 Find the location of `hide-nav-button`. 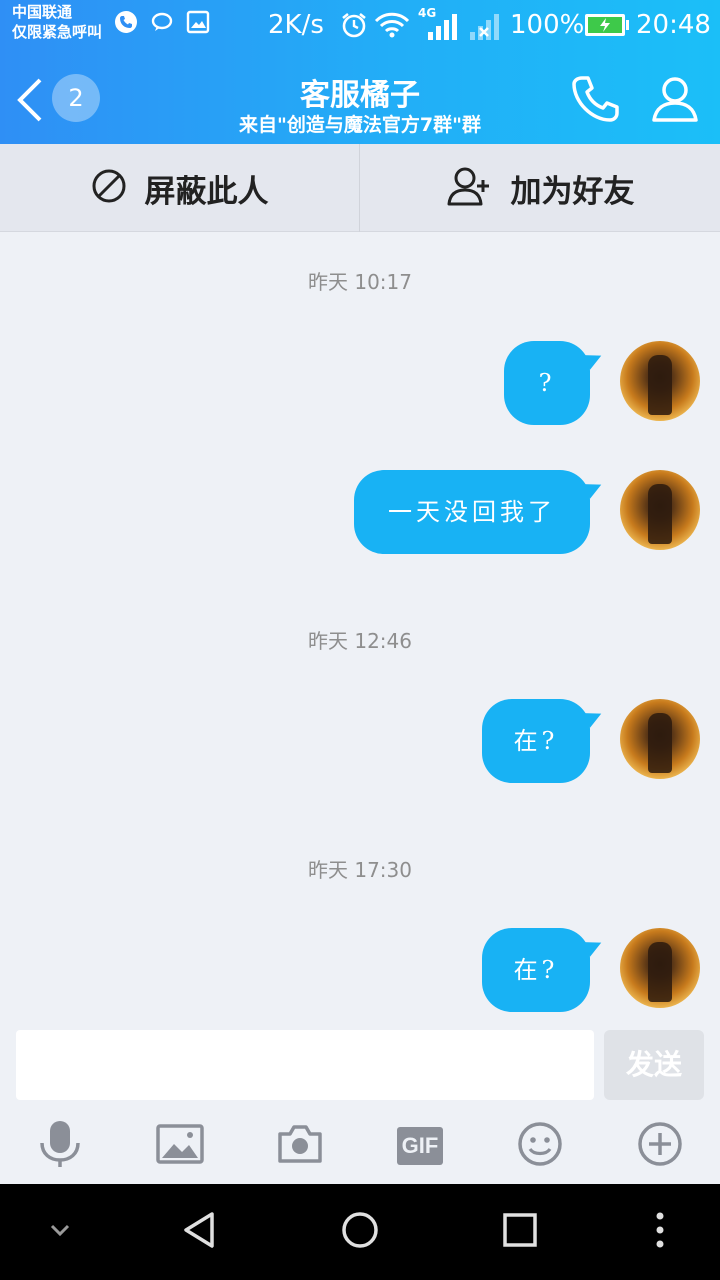

hide-nav-button is located at coordinates (60, 1232).